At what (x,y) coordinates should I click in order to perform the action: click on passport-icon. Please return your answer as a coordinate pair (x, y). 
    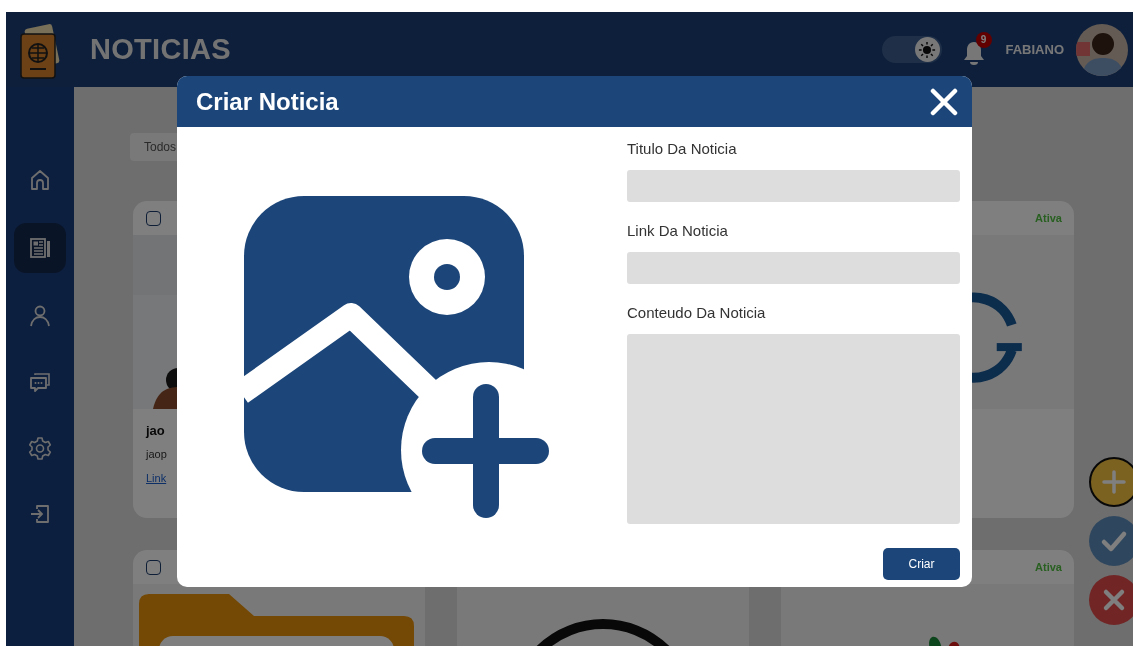
    Looking at the image, I should click on (39, 51).